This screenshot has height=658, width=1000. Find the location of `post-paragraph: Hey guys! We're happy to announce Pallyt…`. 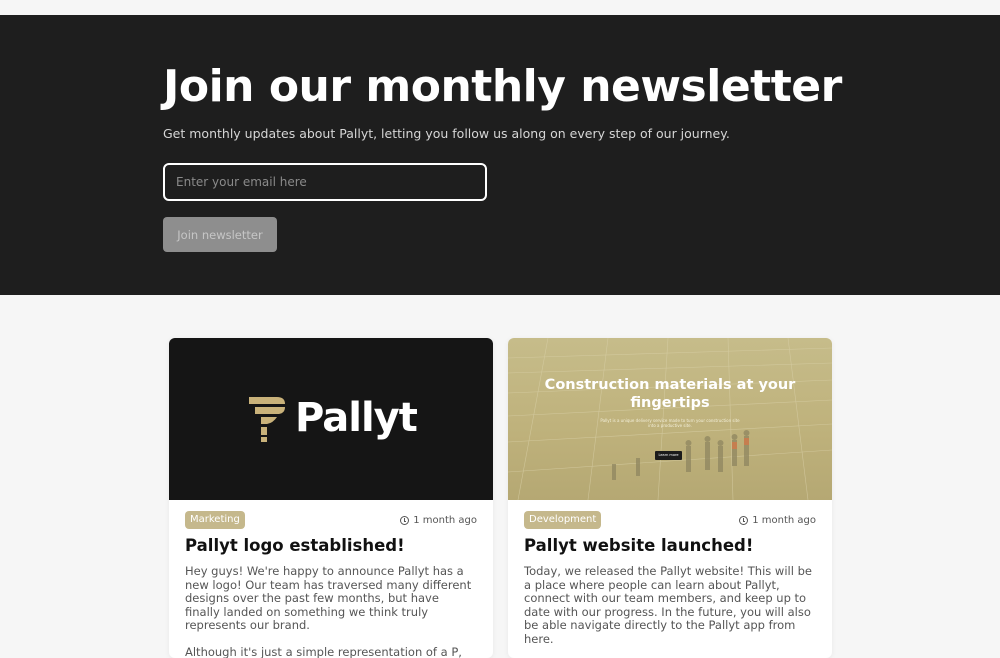

post-paragraph: Hey guys! We're happy to announce Pallyt… is located at coordinates (328, 598).